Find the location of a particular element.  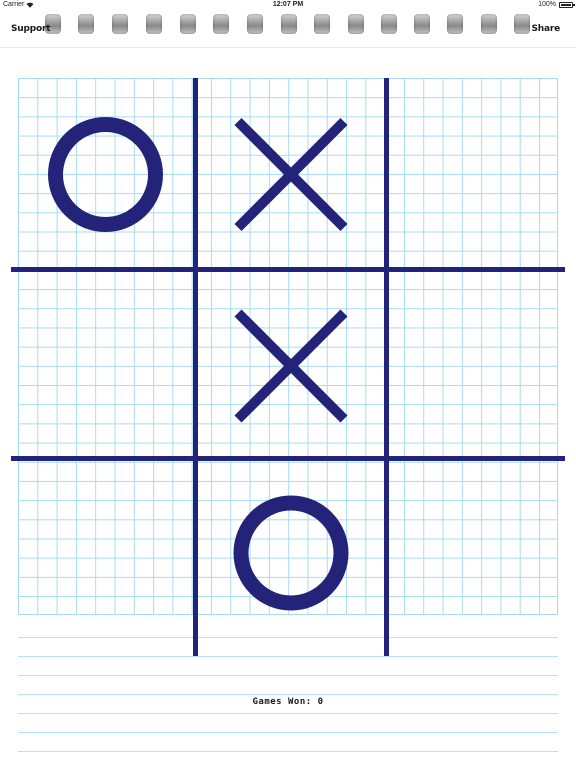

spiral-binding is located at coordinates (288, 27).